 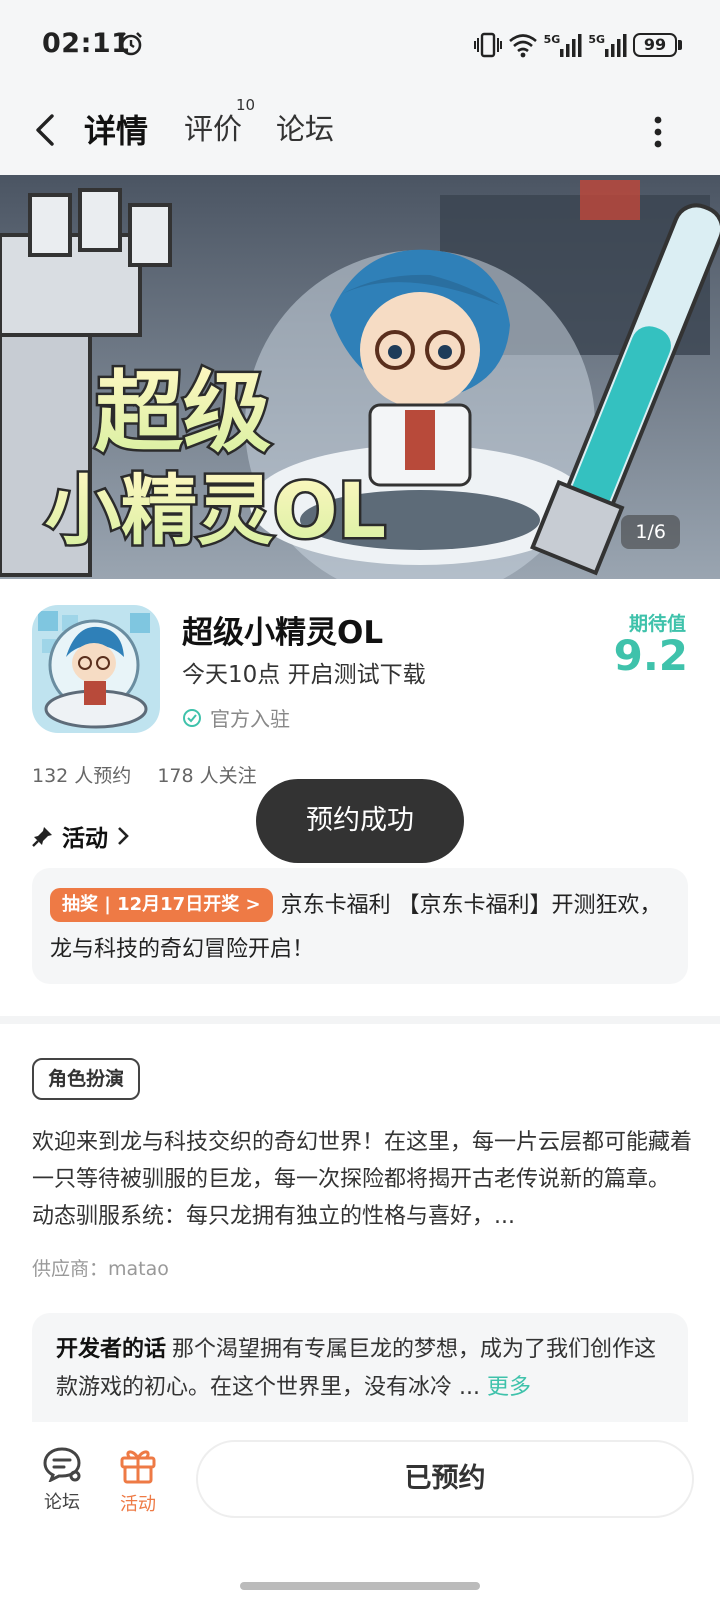 I want to click on signal-1: 5G, so click(x=563, y=45).